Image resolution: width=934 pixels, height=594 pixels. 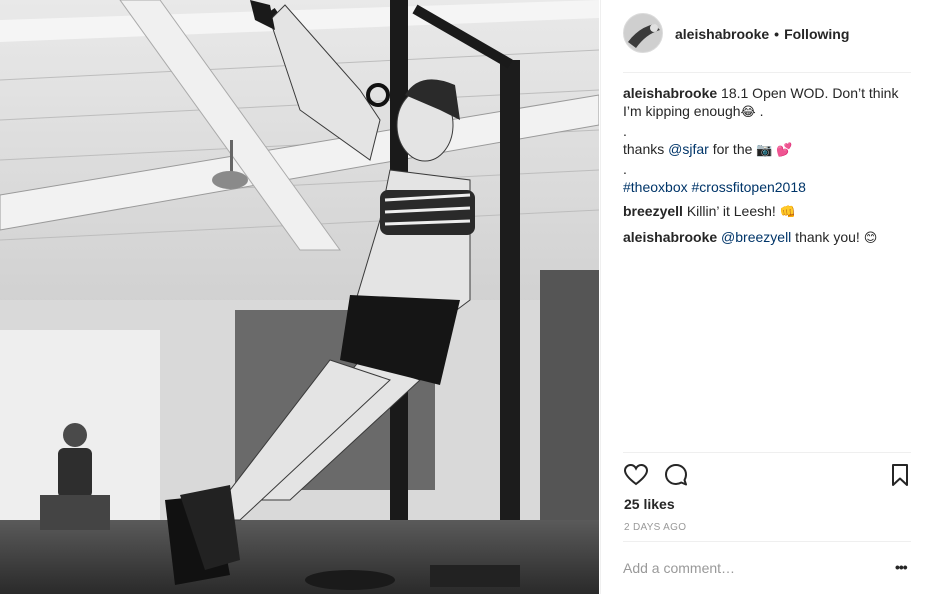 What do you see at coordinates (748, 568) in the screenshot?
I see `comment-input` at bounding box center [748, 568].